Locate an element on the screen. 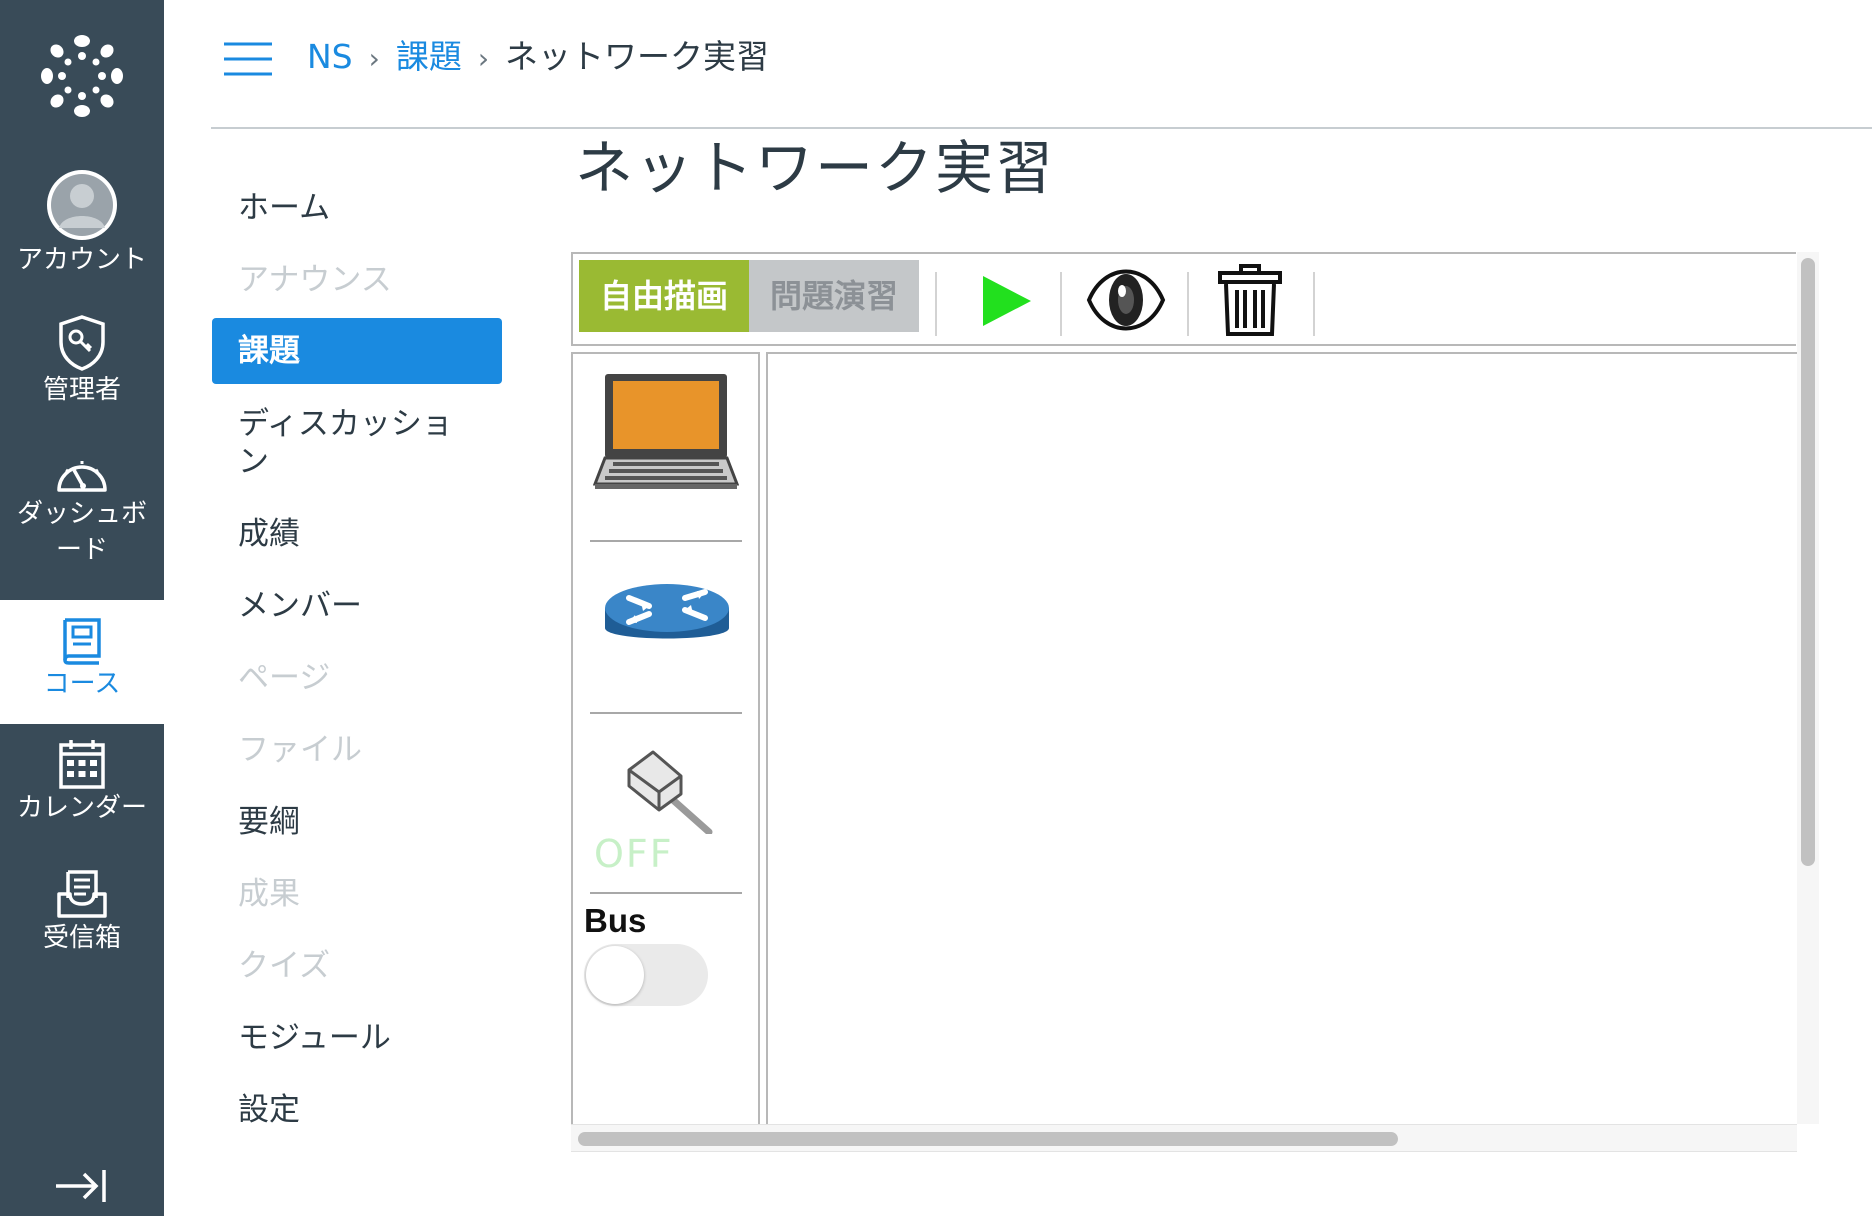 The width and height of the screenshot is (1872, 1216). breadcrumb-assignments: 課題 is located at coordinates (429, 56).